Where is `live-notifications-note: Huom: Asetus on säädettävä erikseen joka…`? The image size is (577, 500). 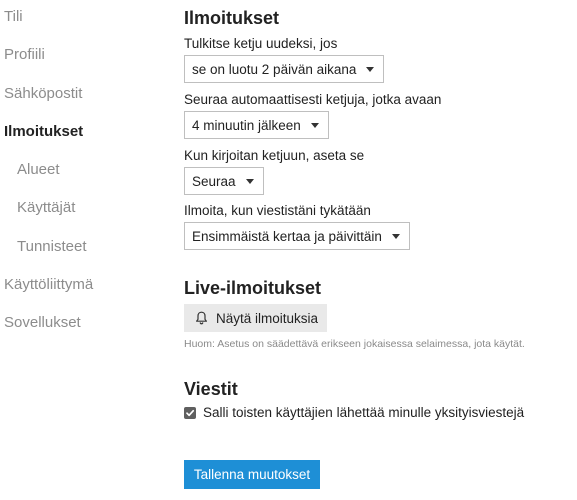
live-notifications-note: Huom: Asetus on säädettävä erikseen joka… is located at coordinates (354, 344).